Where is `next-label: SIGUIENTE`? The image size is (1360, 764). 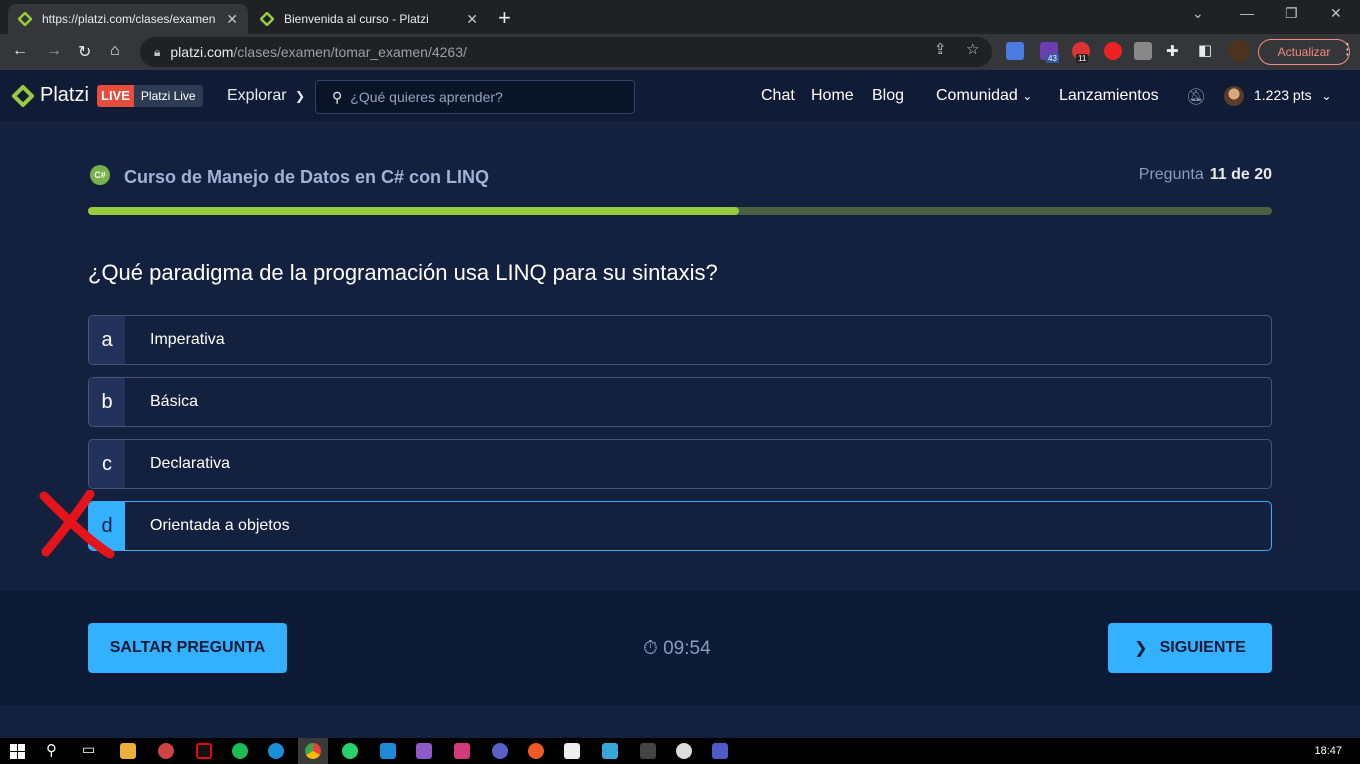 next-label: SIGUIENTE is located at coordinates (1202, 647).